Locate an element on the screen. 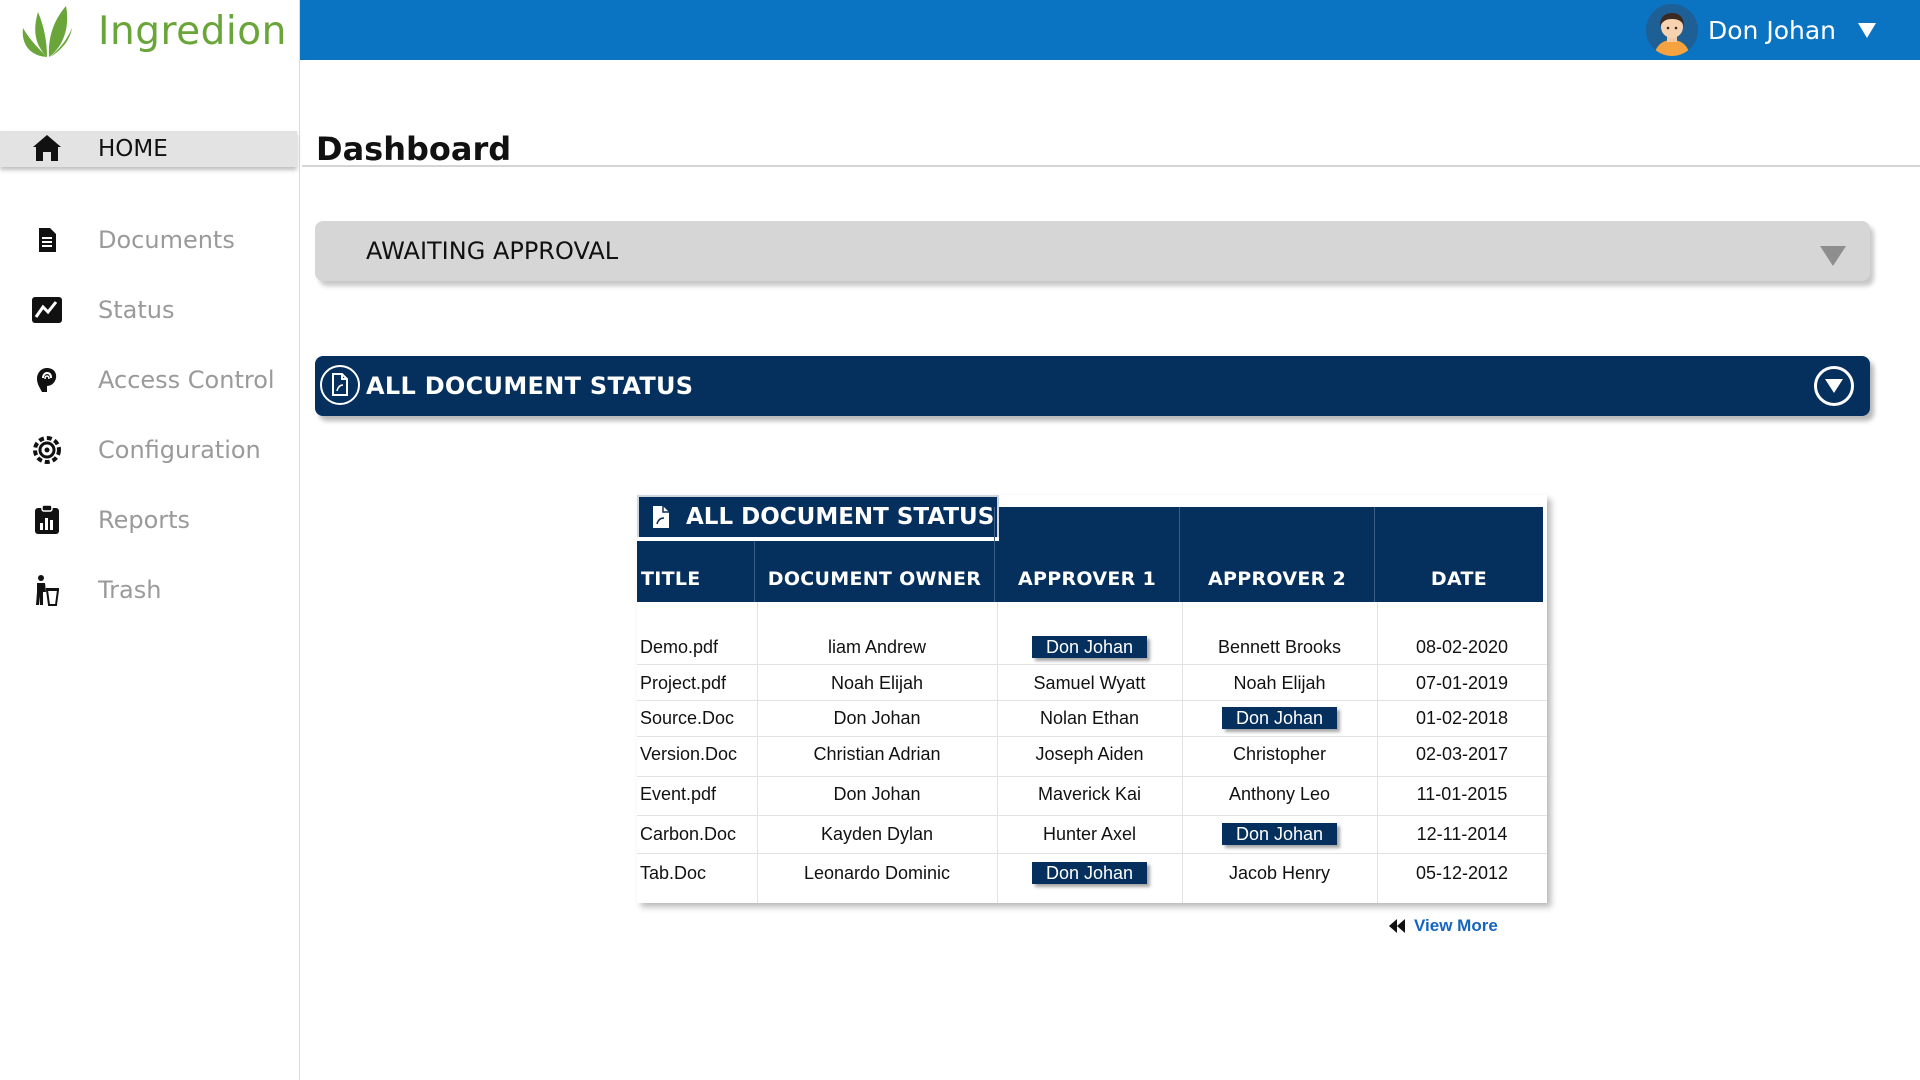 The image size is (1920, 1080). page-title: Dashboard is located at coordinates (414, 149).